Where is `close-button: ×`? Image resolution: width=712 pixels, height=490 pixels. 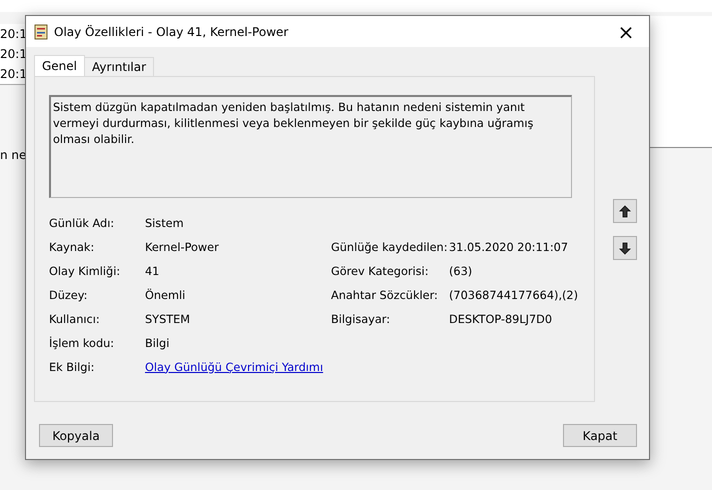 close-button: × is located at coordinates (626, 32).